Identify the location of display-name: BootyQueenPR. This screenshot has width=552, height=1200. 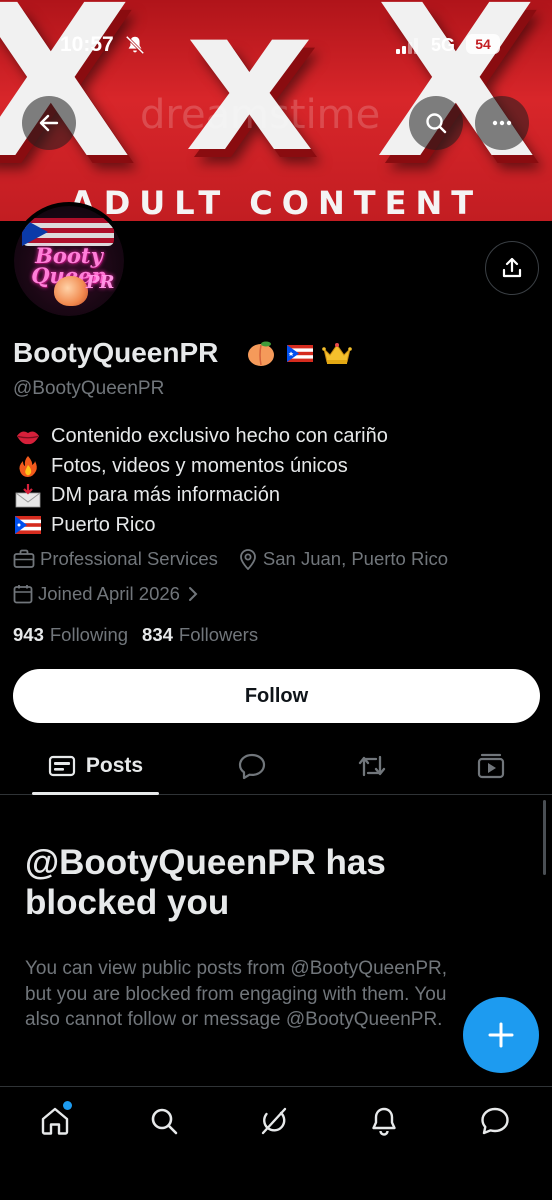
(116, 352).